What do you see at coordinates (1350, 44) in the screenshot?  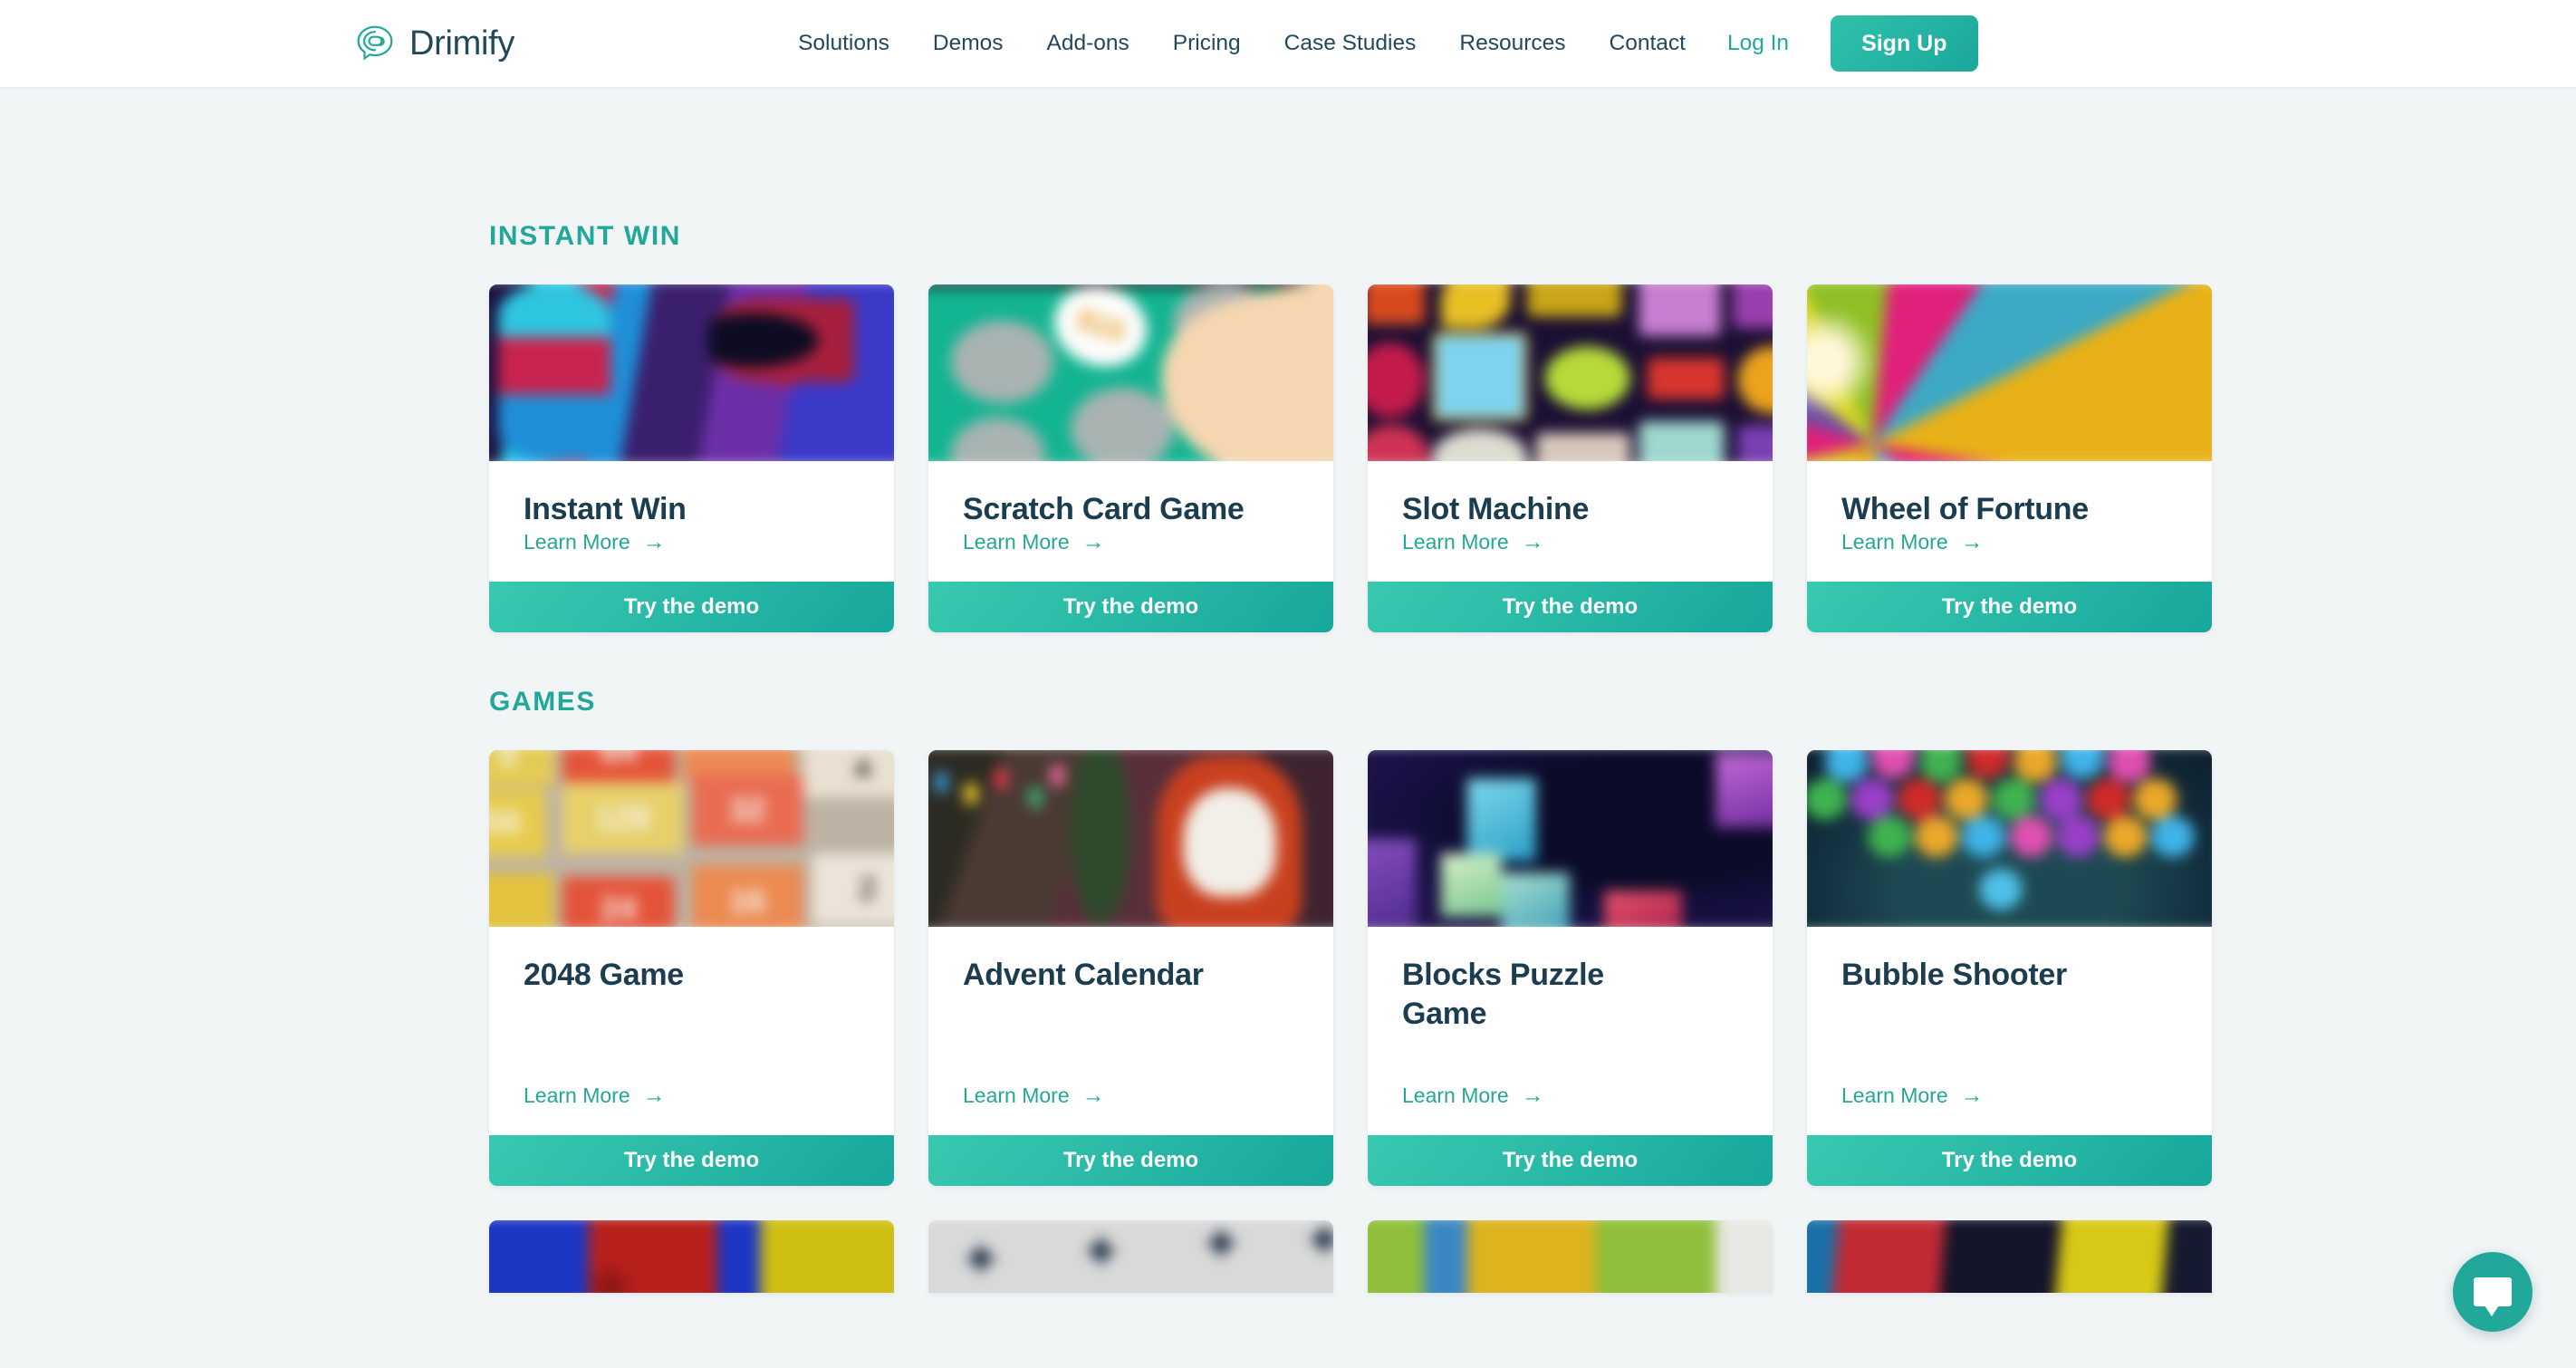 I see `nav-item-case-studies: Case Studies` at bounding box center [1350, 44].